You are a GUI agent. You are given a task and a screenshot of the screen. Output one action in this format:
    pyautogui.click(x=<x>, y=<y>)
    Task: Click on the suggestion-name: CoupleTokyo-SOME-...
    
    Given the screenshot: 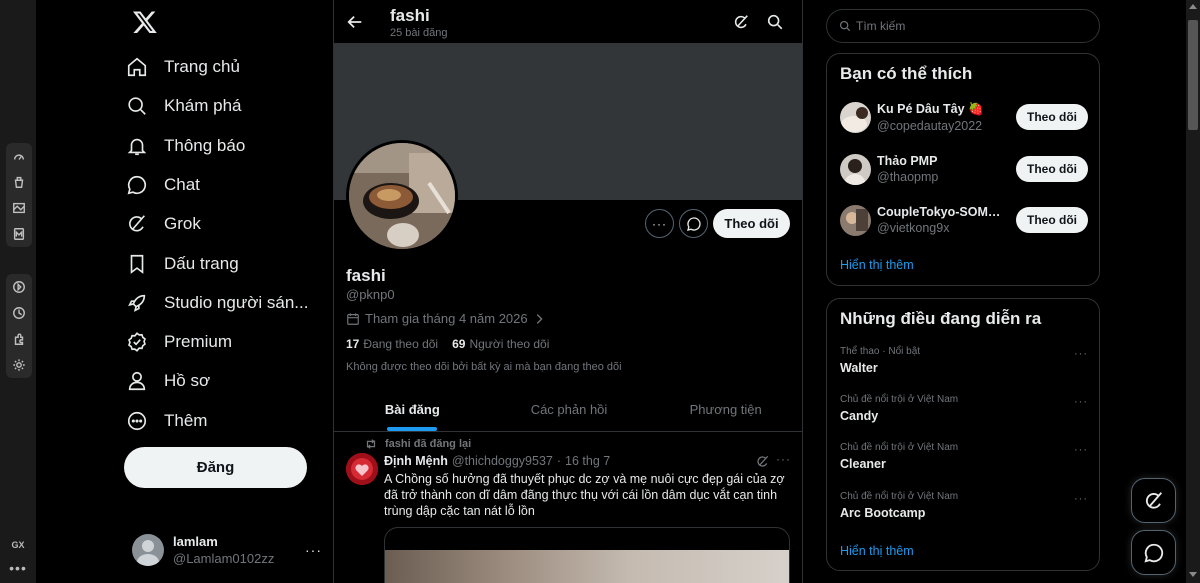 What is the action you would take?
    pyautogui.click(x=942, y=212)
    